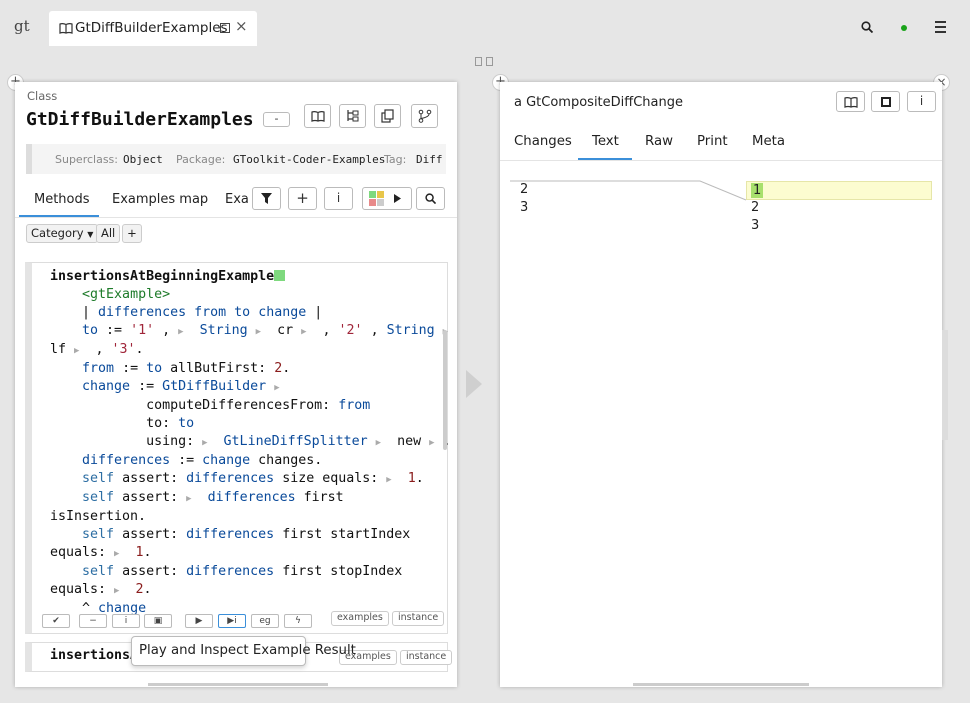 This screenshot has height=703, width=970. Describe the element at coordinates (338, 198) in the screenshot. I see `info-button: i` at that location.